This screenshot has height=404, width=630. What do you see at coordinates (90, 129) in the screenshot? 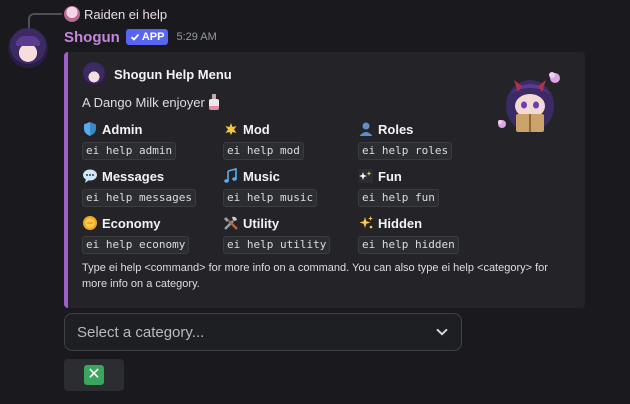
I see `shield-icon` at bounding box center [90, 129].